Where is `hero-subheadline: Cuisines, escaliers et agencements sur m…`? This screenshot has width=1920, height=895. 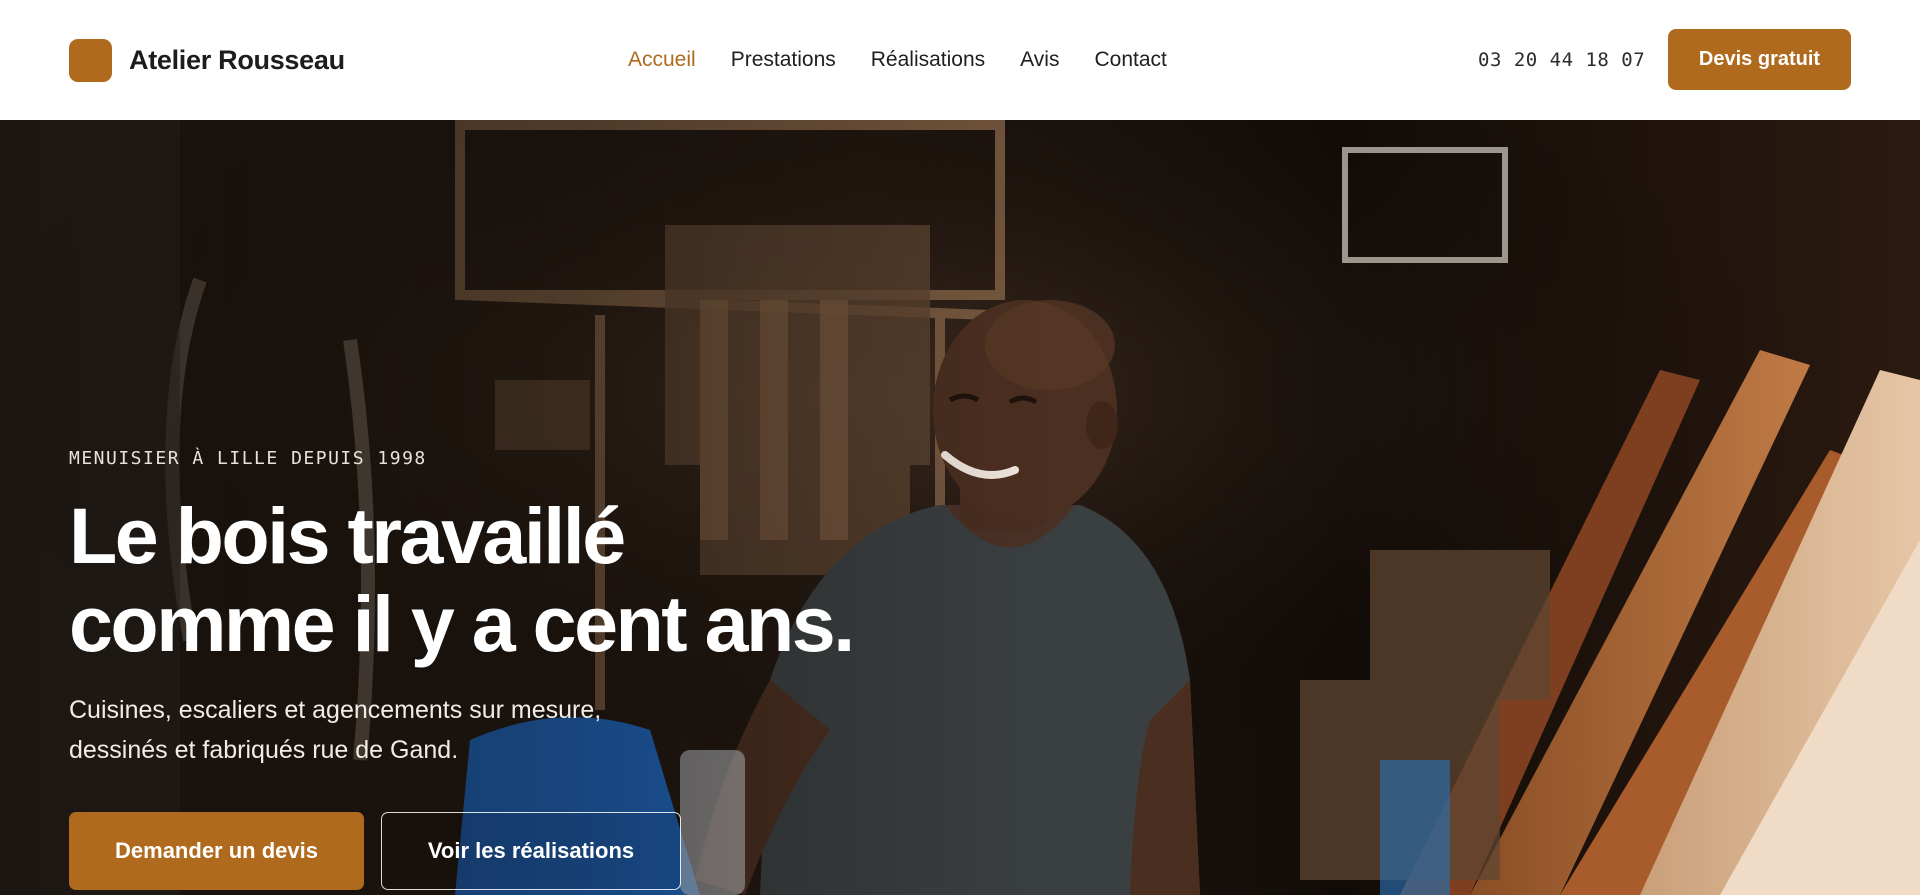
hero-subheadline: Cuisines, escaliers et agencements sur m… is located at coordinates (389, 730).